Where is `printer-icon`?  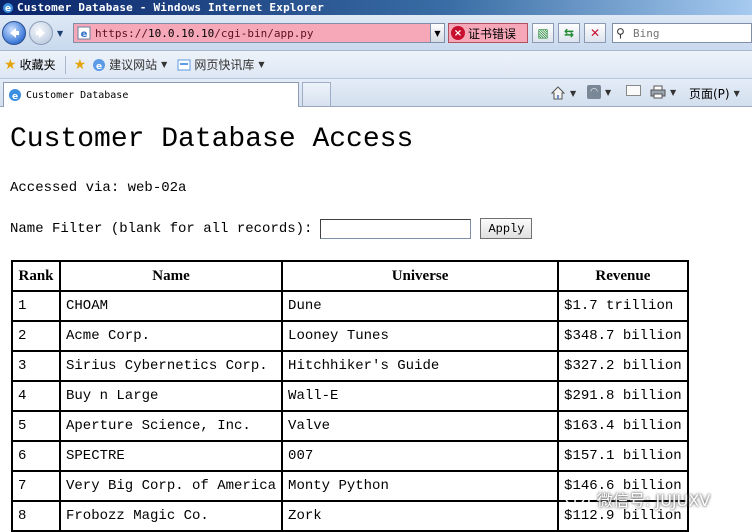
printer-icon is located at coordinates (658, 92).